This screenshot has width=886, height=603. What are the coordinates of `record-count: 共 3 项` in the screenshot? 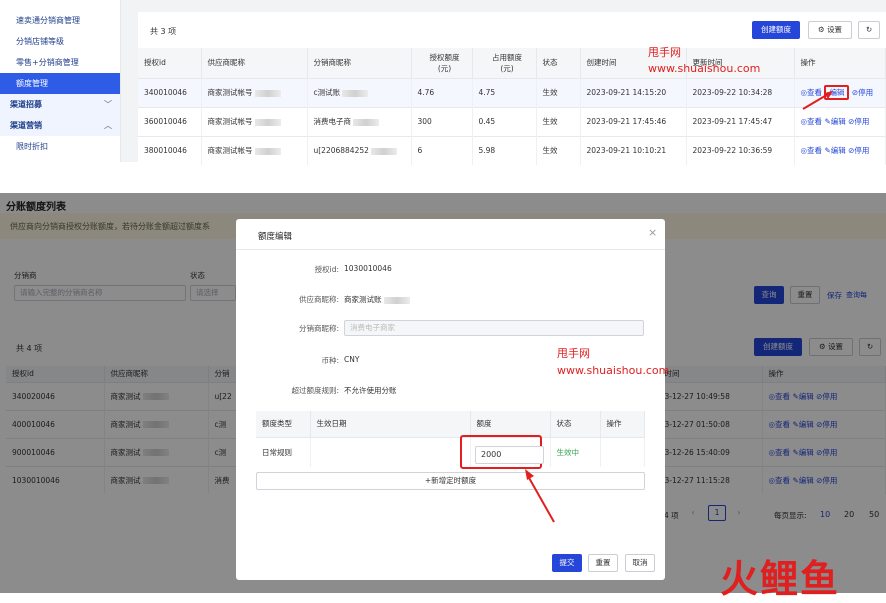 It's located at (163, 31).